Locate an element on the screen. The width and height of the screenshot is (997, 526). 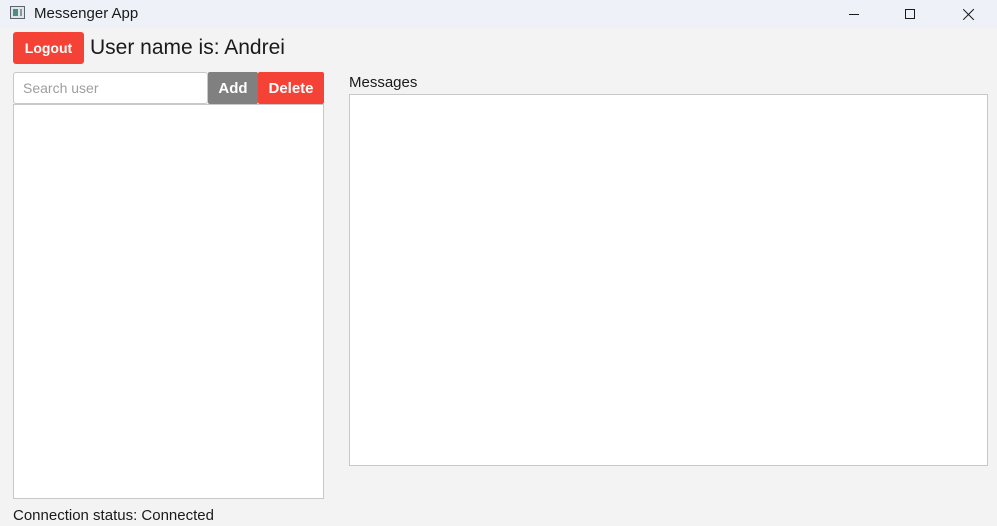
connection-status: Connection status: Connected is located at coordinates (113, 515).